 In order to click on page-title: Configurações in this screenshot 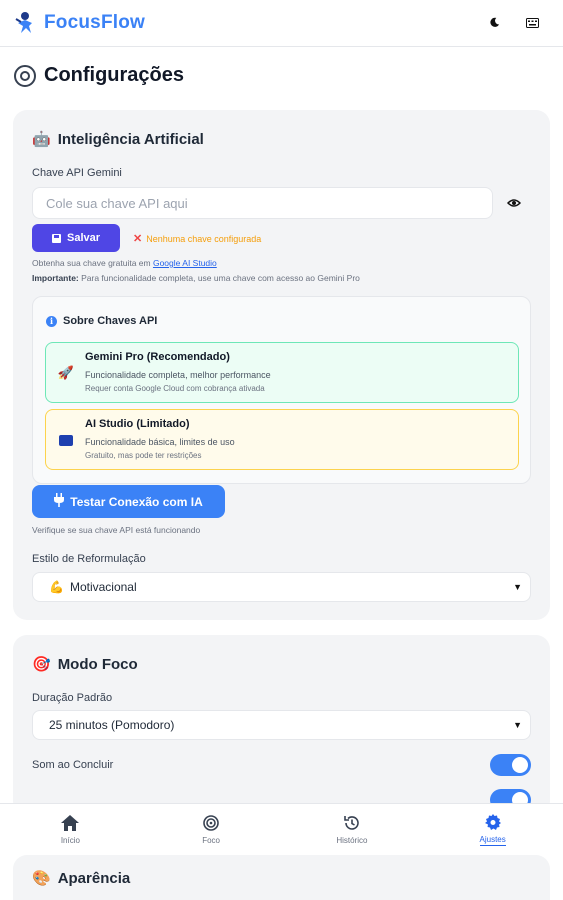, I will do `click(114, 75)`.